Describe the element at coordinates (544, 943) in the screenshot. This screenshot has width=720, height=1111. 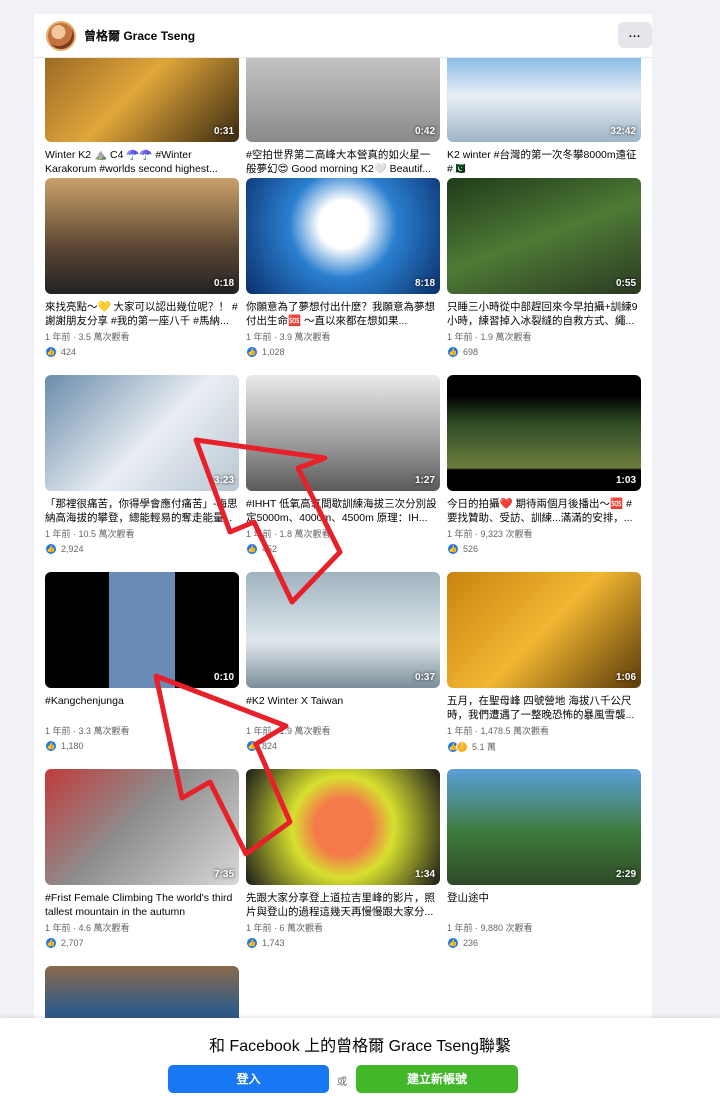
I see `reaction-summary: 👍 236` at that location.